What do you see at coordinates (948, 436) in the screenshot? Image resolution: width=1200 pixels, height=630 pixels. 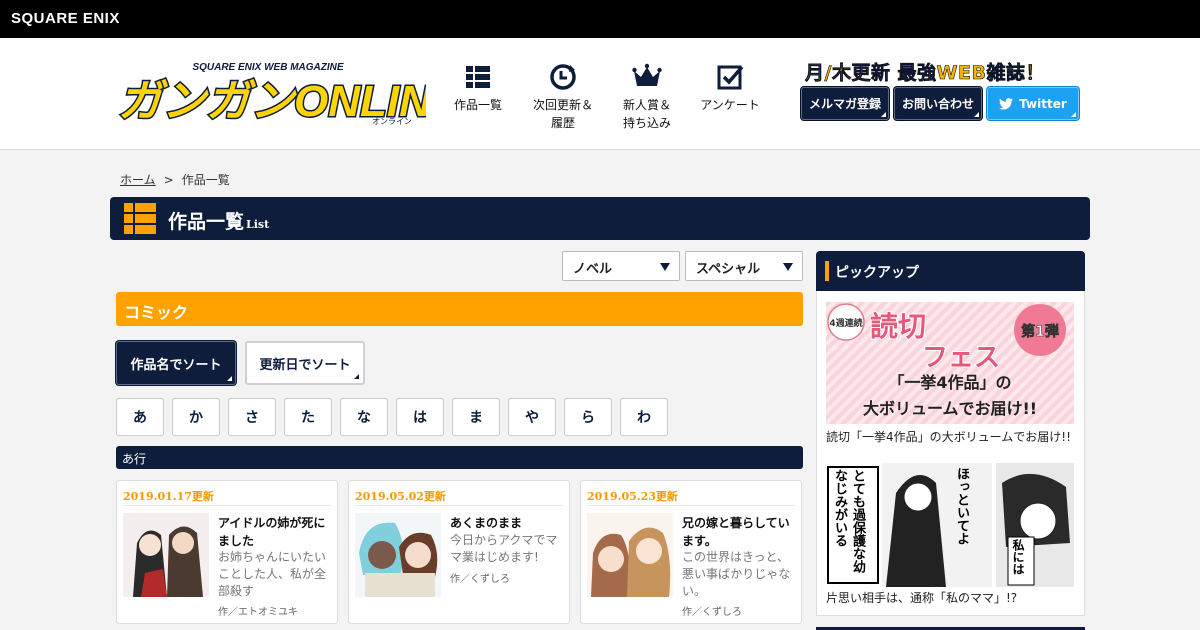 I see `pickup-caption: 読切「一挙4作品」の大ボリュームでお届け!!` at bounding box center [948, 436].